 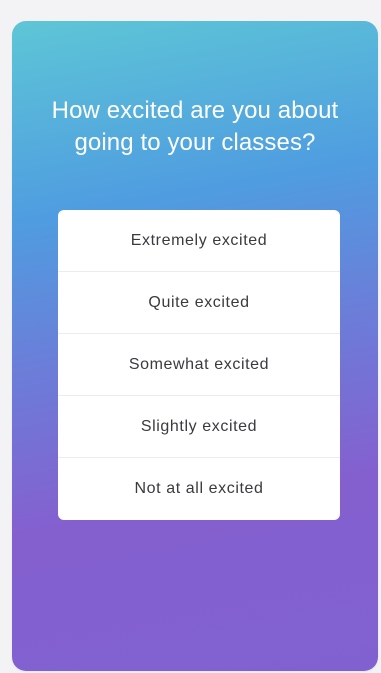 What do you see at coordinates (199, 489) in the screenshot?
I see `option-not-at-all-excited: Not at all excited` at bounding box center [199, 489].